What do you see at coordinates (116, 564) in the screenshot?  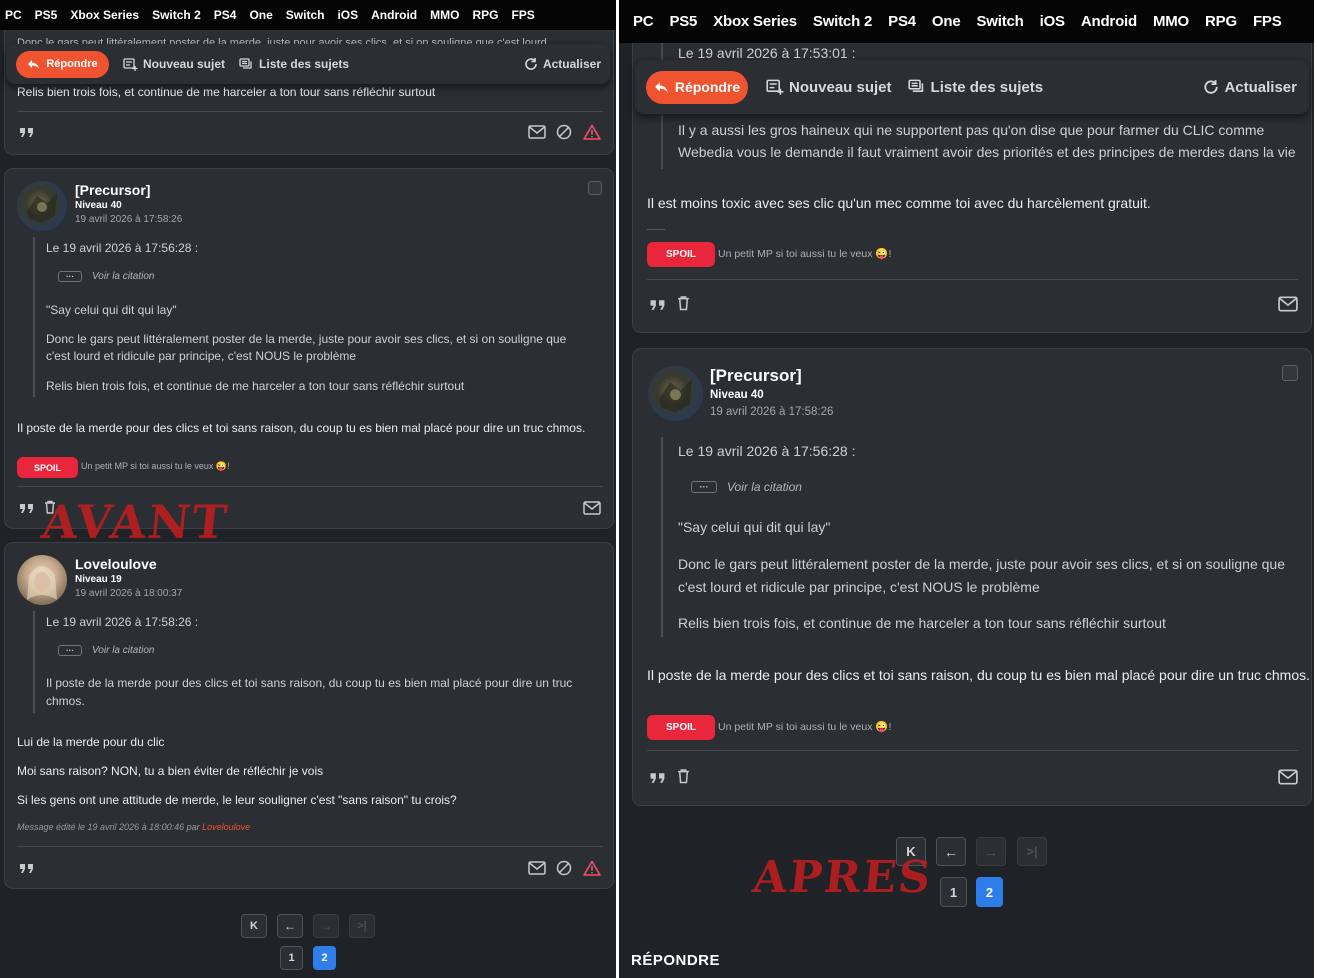 I see `author-name: Loveloulove` at bounding box center [116, 564].